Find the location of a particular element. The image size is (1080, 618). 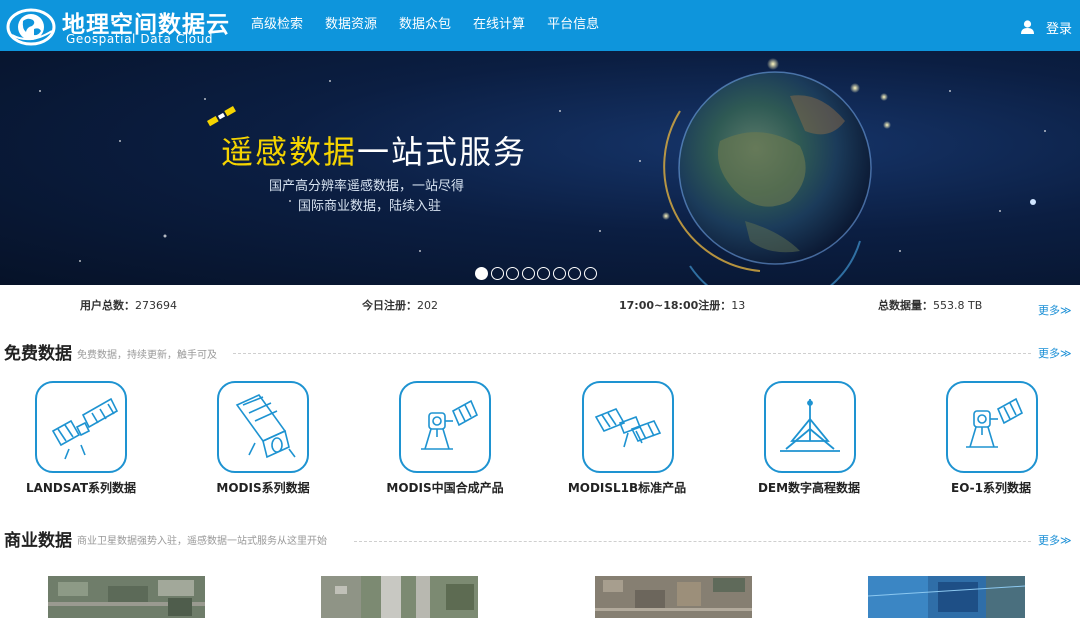

satellite-image-blue is located at coordinates (946, 597).